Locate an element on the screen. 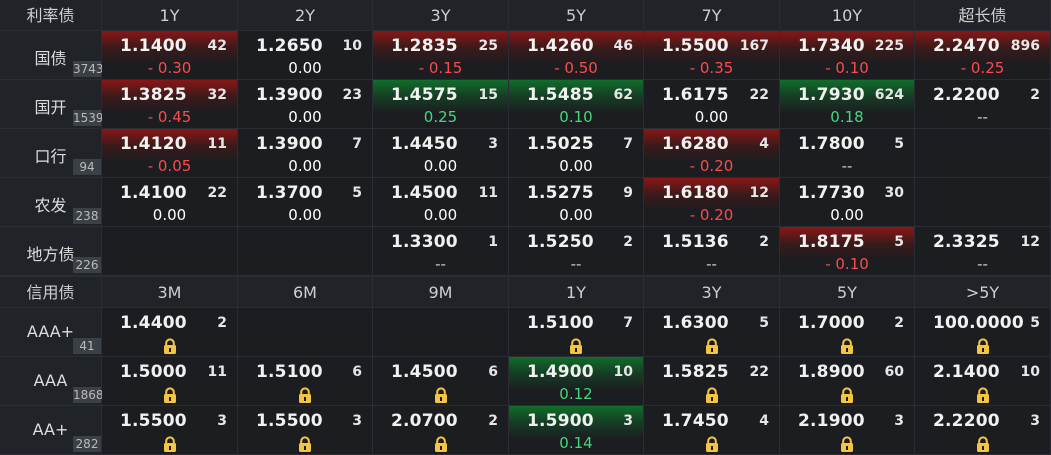  quote-cell: 1.4400 2 is located at coordinates (170, 332).